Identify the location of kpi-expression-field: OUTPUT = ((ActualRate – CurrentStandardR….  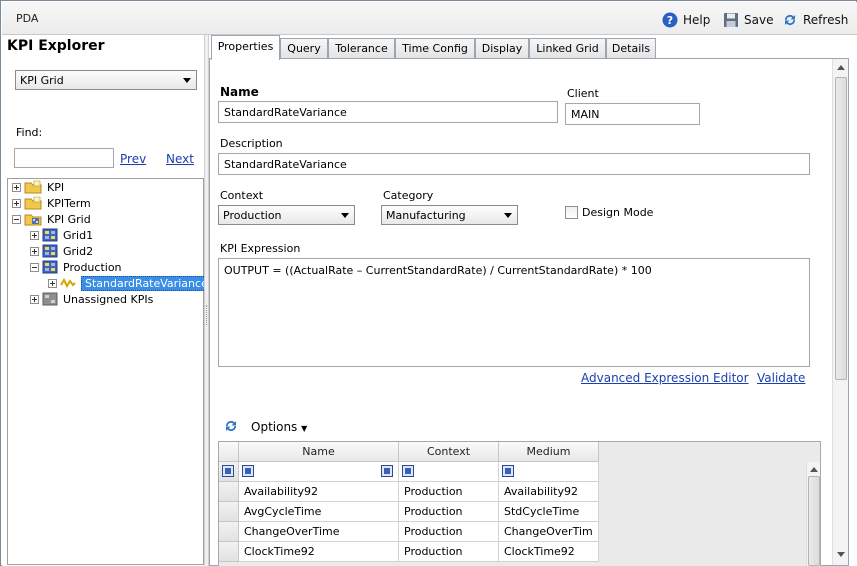
(514, 312).